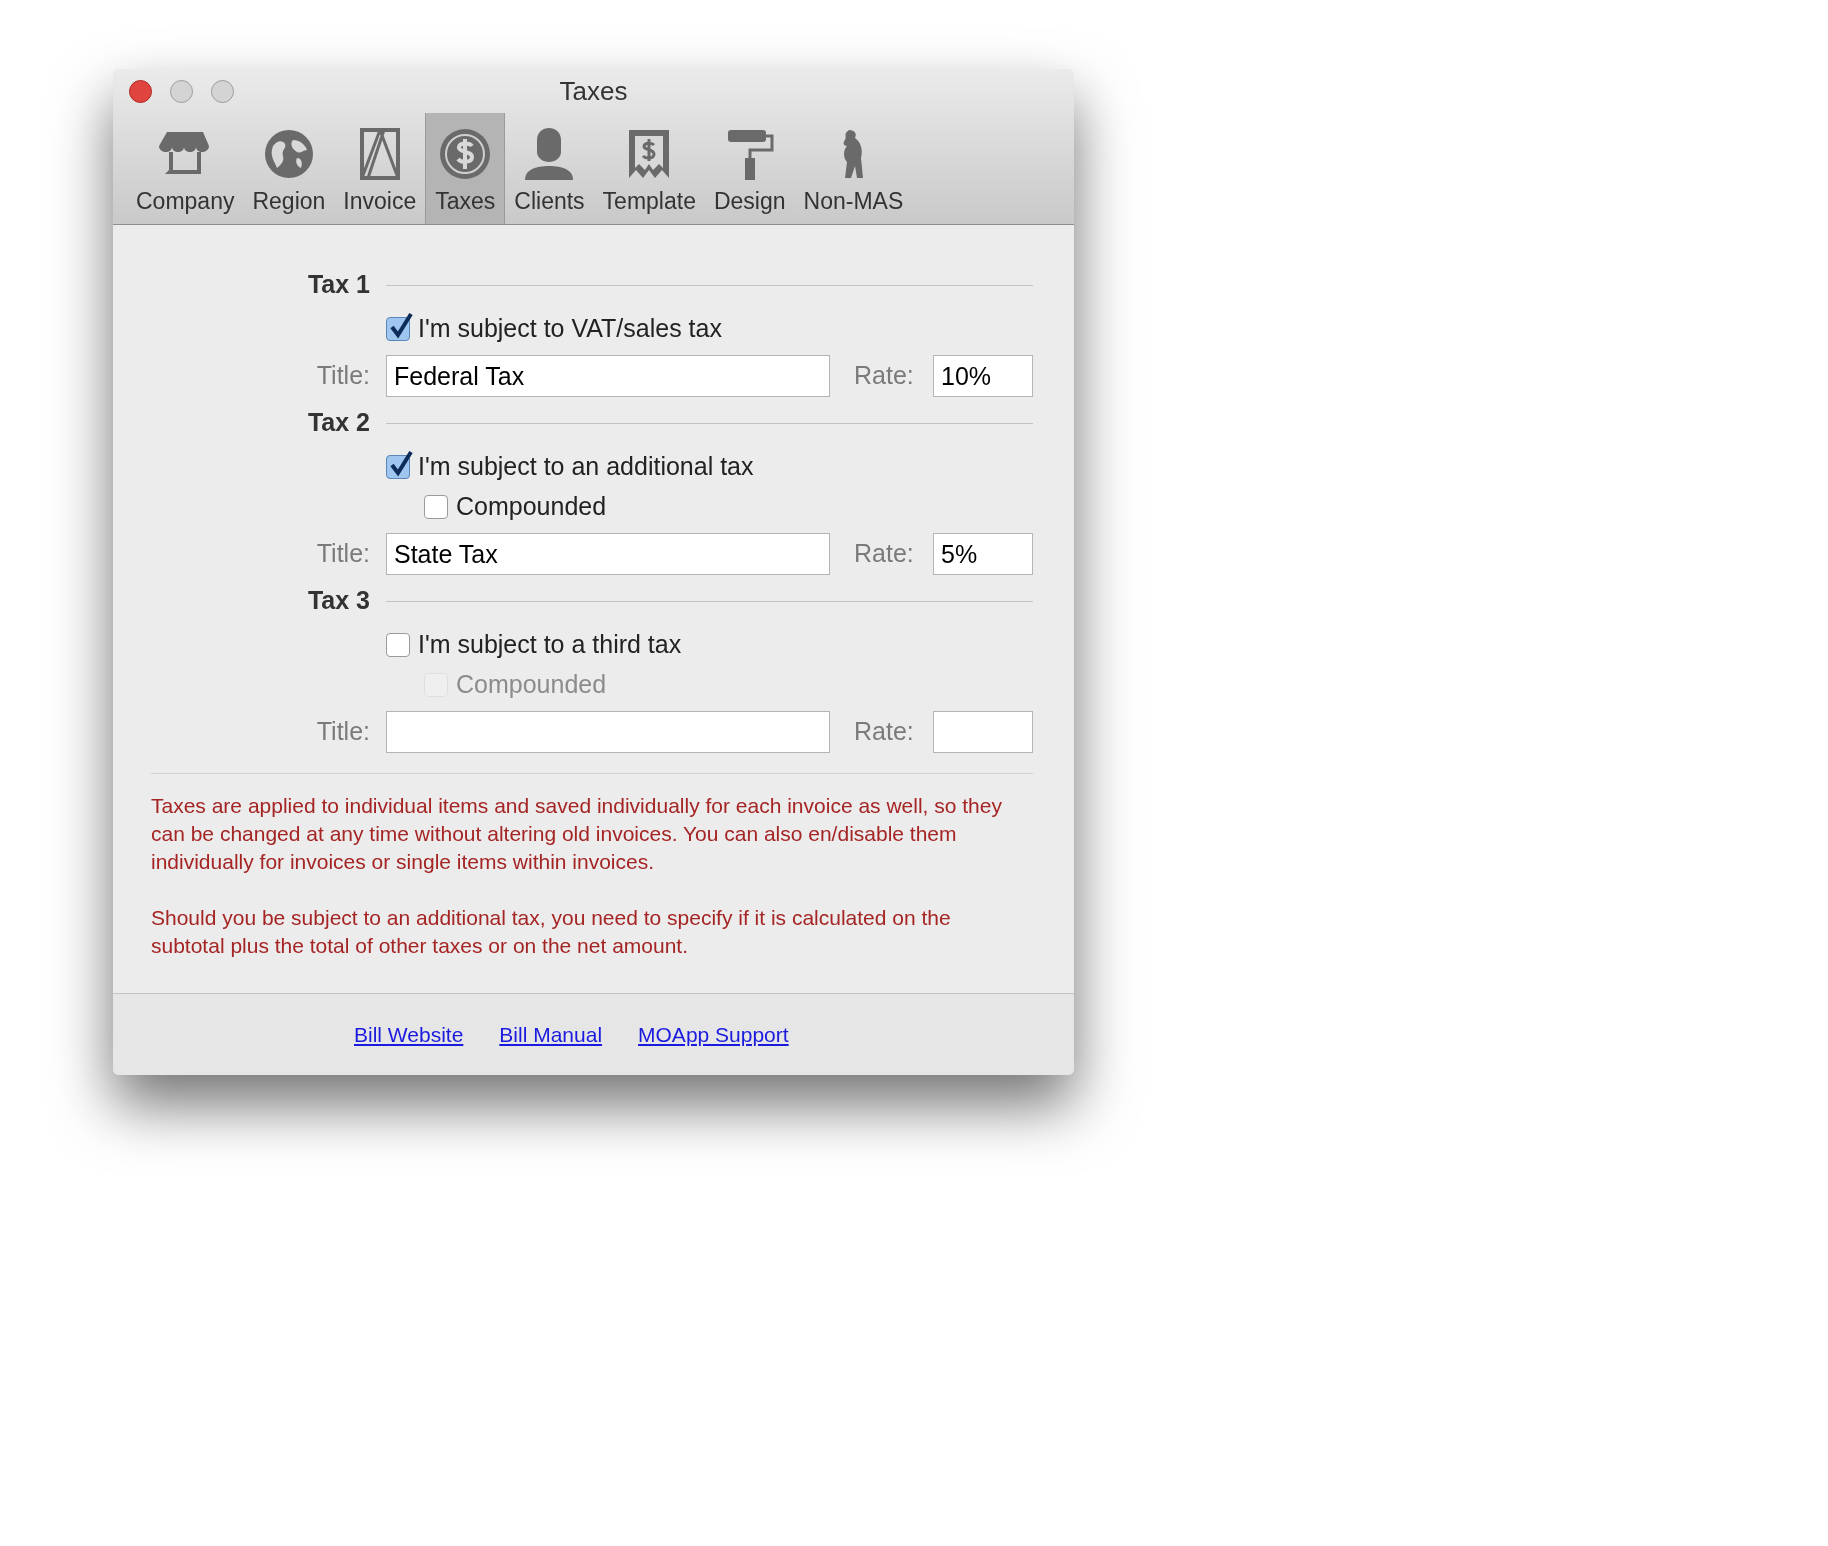 This screenshot has width=1828, height=1546. Describe the element at coordinates (713, 1034) in the screenshot. I see `footer-link: MOApp Support` at that location.